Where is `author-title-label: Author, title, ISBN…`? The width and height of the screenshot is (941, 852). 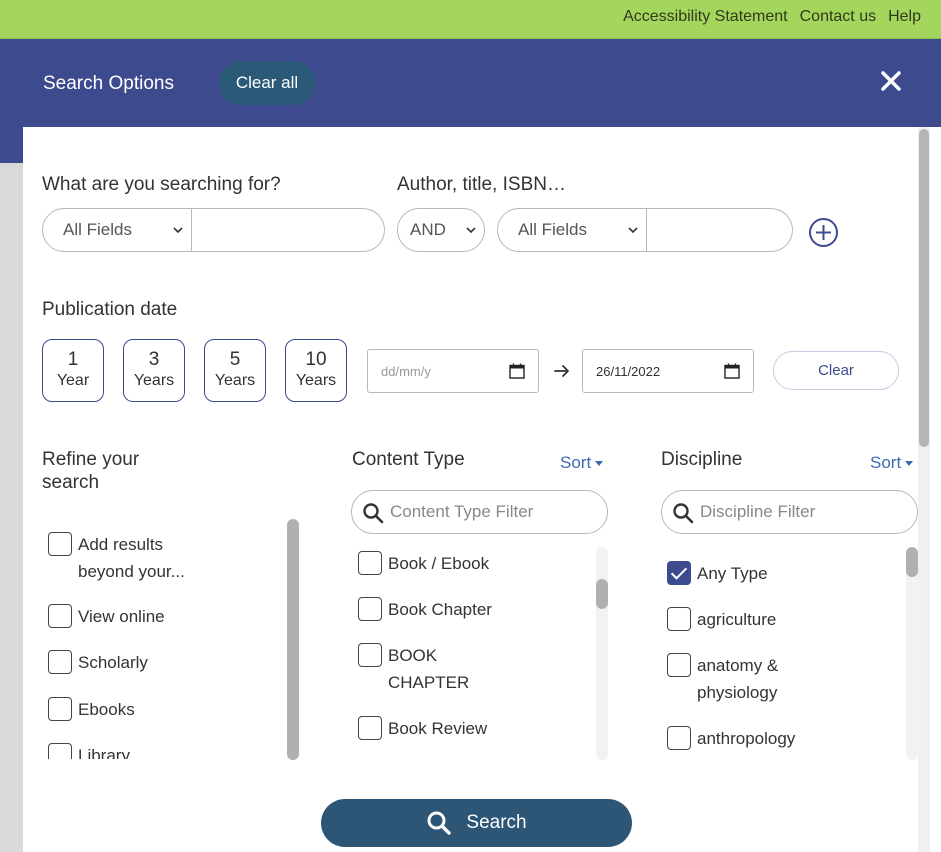 author-title-label: Author, title, ISBN… is located at coordinates (481, 184).